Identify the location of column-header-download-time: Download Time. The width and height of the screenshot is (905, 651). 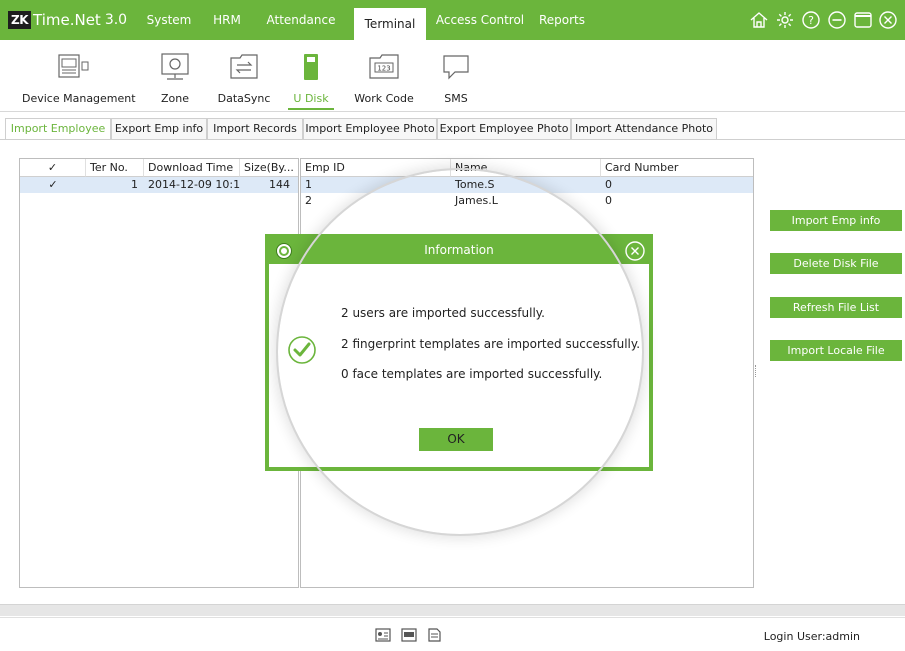
(192, 168).